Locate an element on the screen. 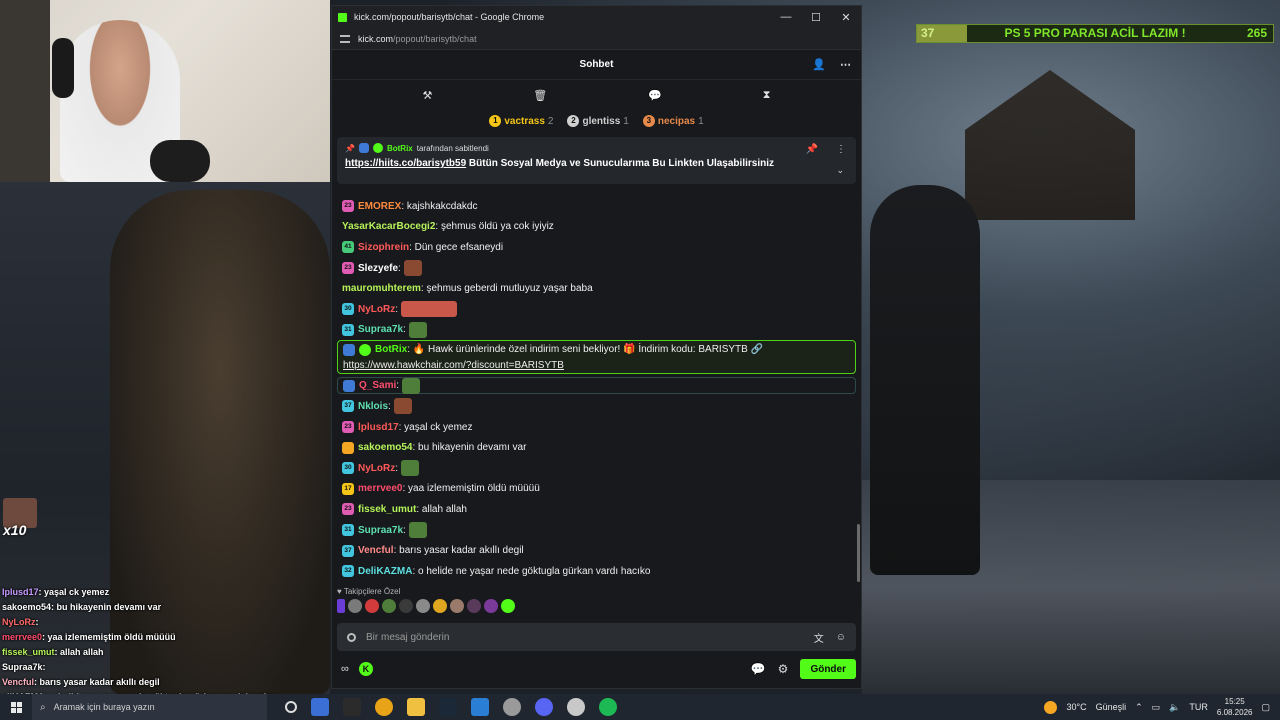 Image resolution: width=1280 pixels, height=720 pixels. maximize-button: ☐ is located at coordinates (816, 17).